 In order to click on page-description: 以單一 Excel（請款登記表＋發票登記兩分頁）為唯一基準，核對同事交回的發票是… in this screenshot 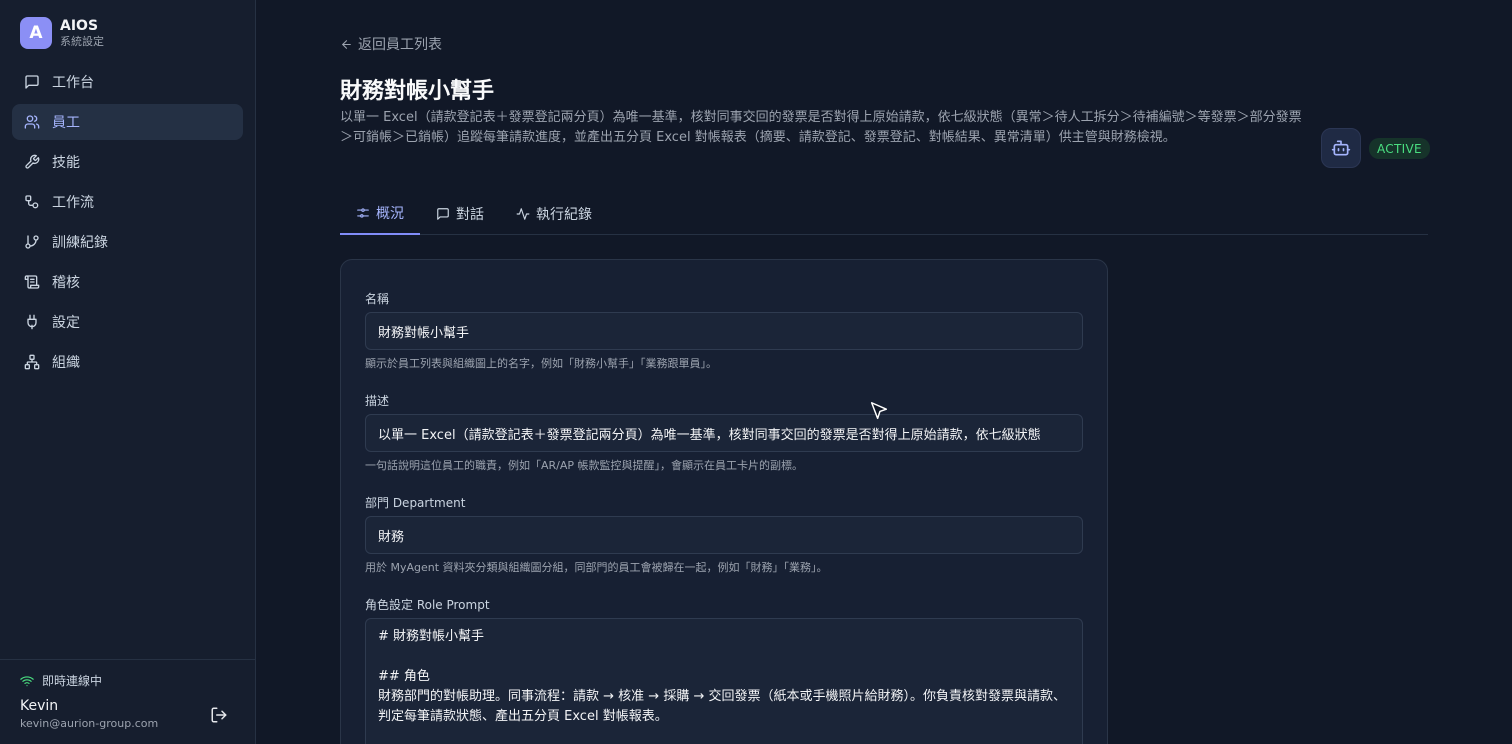, I will do `click(821, 127)`.